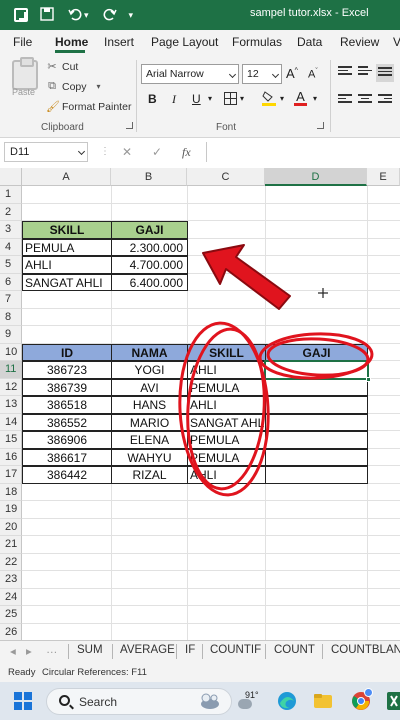 Image resolution: width=400 pixels, height=720 pixels. Describe the element at coordinates (46, 152) in the screenshot. I see `name-box: D11` at that location.